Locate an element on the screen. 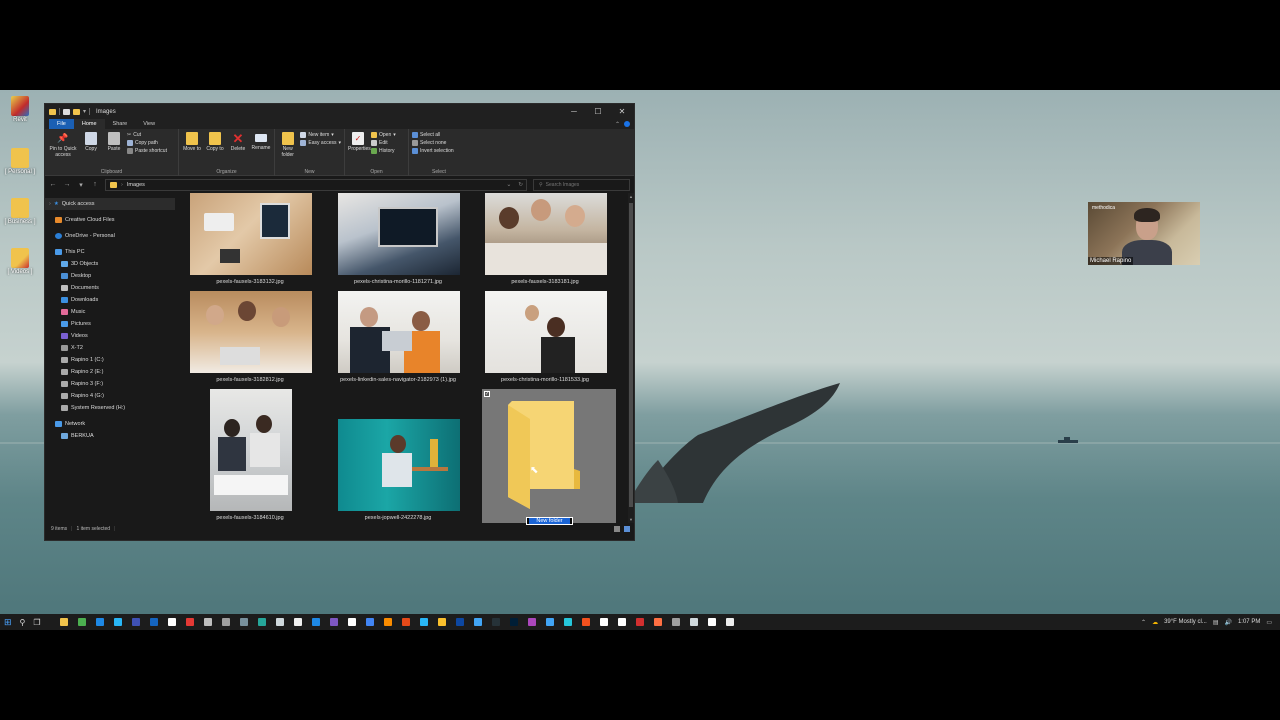  copy-path-button: Copy path is located at coordinates (147, 143).